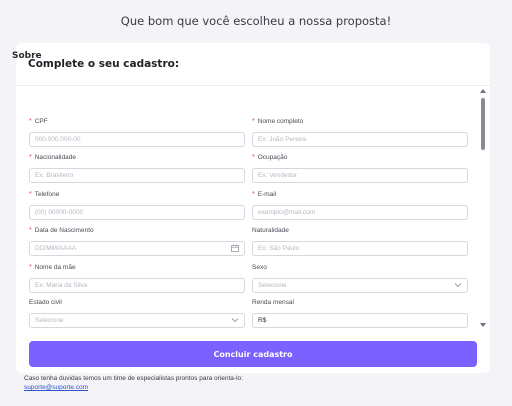 The image size is (512, 406). Describe the element at coordinates (235, 249) in the screenshot. I see `calendar-icon` at that location.